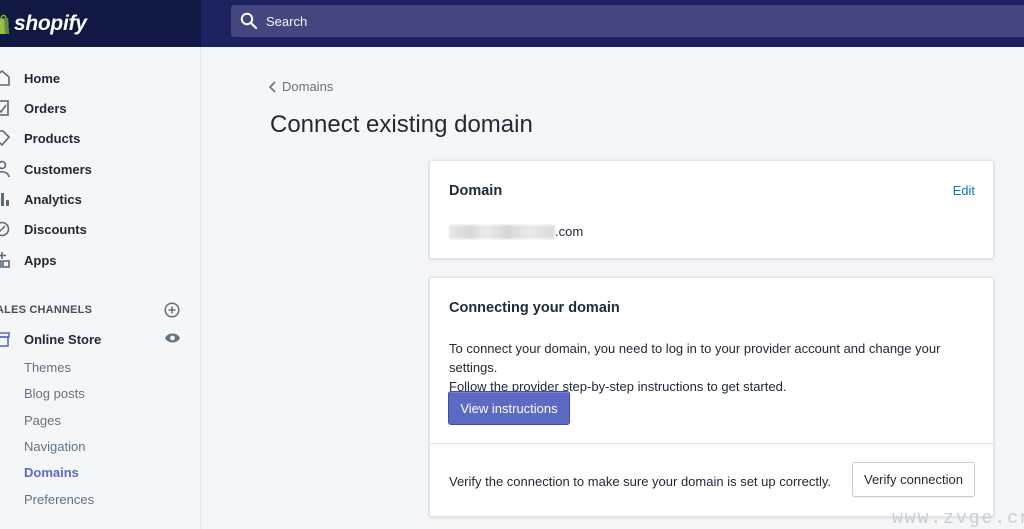 The image size is (1024, 529). I want to click on redacted-domain, so click(502, 231).